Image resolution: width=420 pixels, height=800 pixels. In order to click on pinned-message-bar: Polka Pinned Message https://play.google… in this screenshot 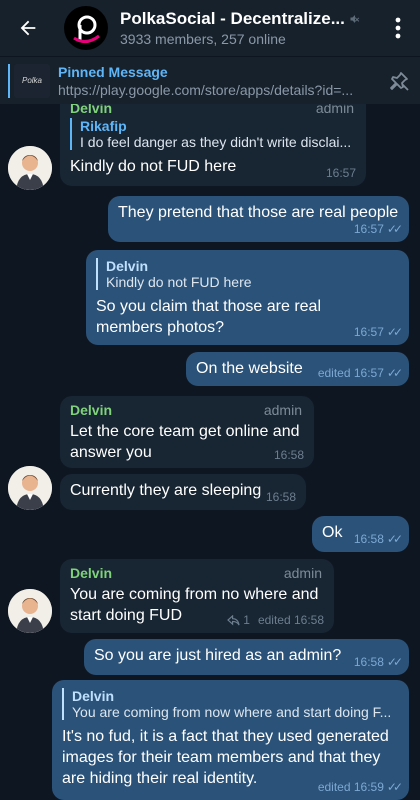, I will do `click(210, 80)`.